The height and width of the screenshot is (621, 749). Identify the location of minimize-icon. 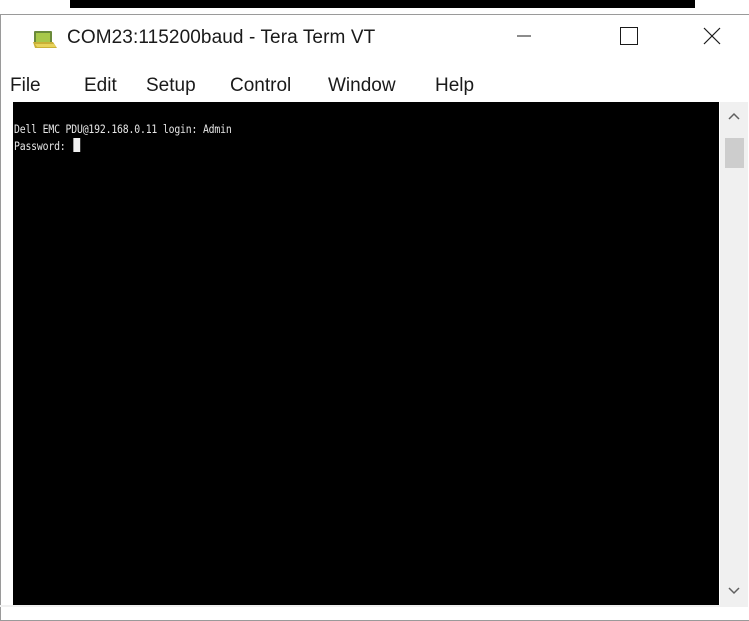
(524, 38).